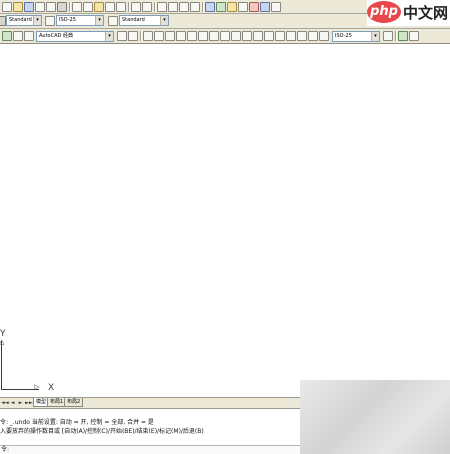 This screenshot has width=450, height=454. What do you see at coordinates (51, 7) in the screenshot?
I see `plot-preview-icon` at bounding box center [51, 7].